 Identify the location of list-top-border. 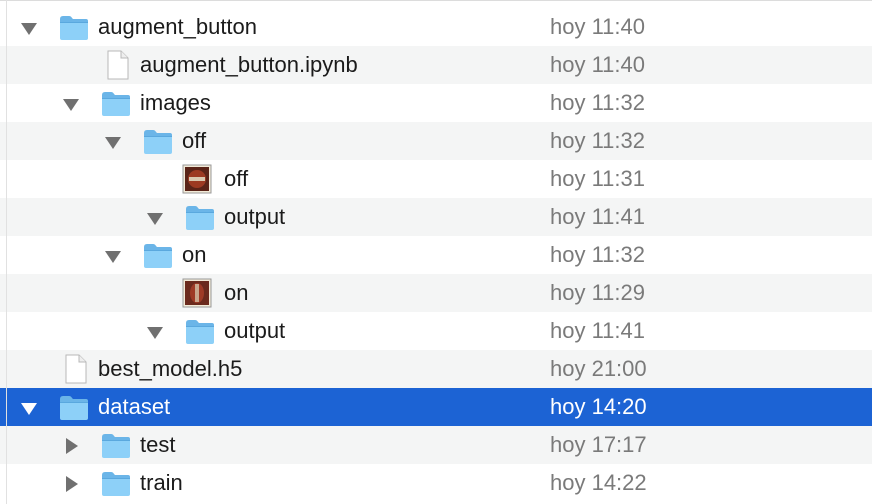
(436, 4).